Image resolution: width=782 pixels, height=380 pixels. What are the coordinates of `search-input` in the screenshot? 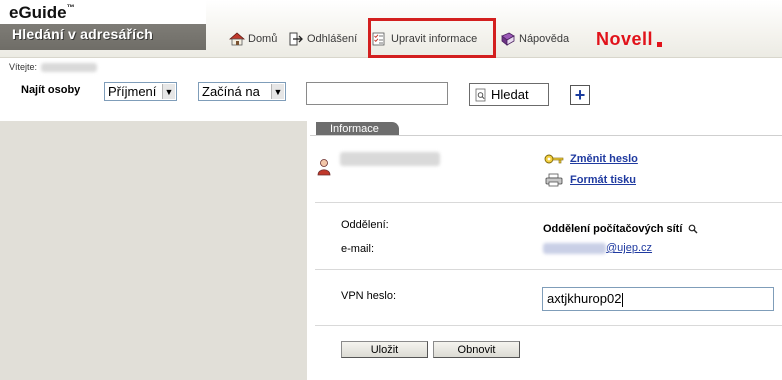 It's located at (377, 93).